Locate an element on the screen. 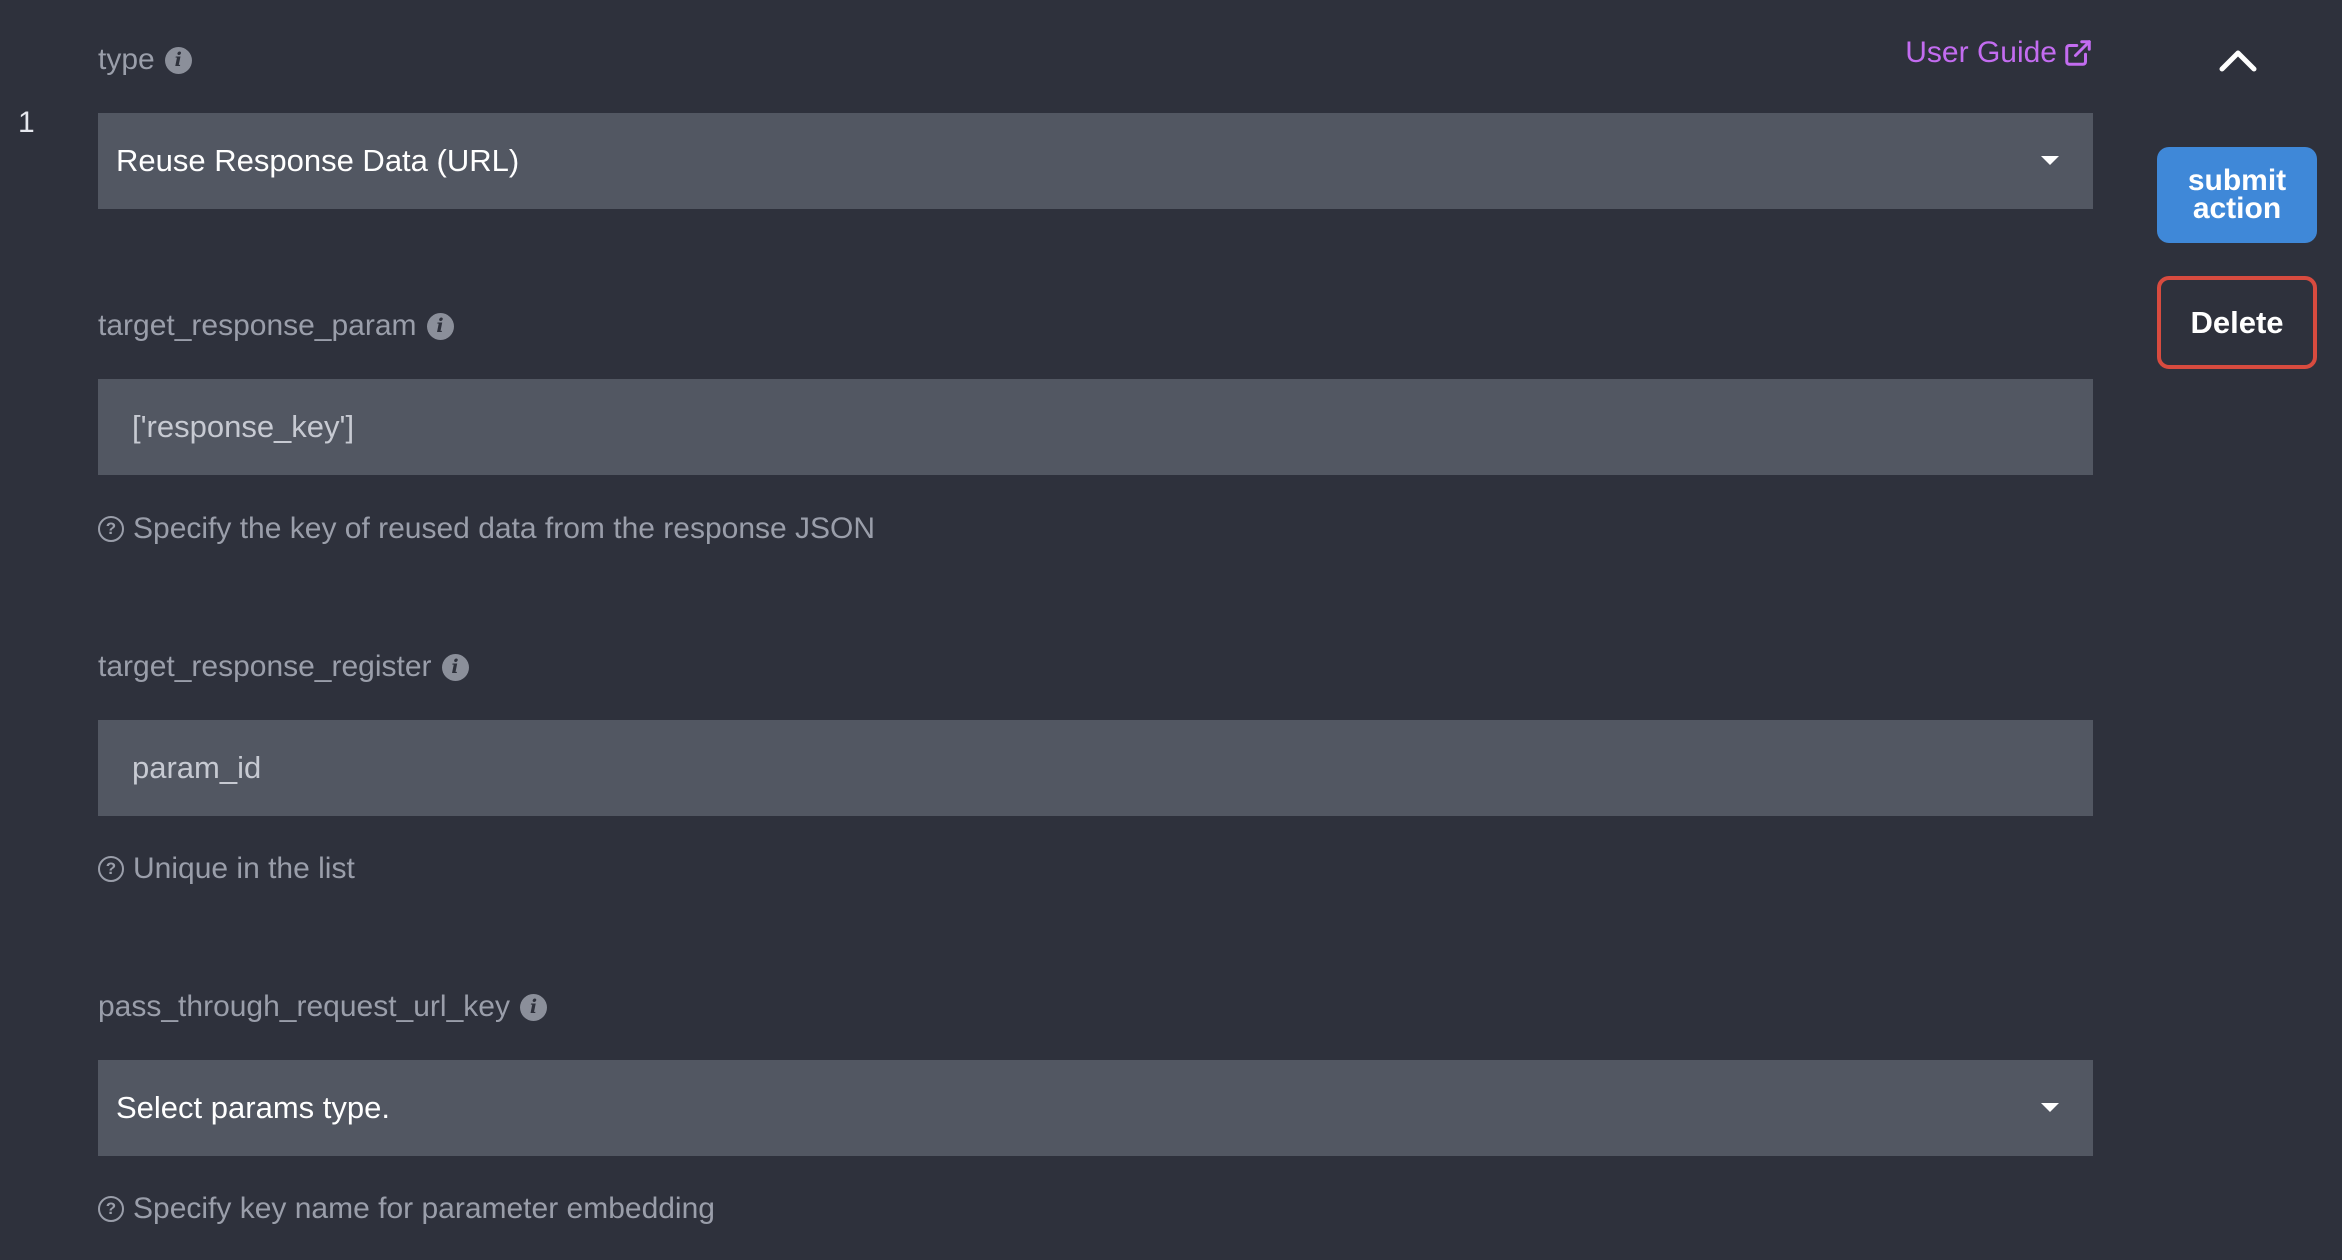 The height and width of the screenshot is (1260, 2342). type-label: type is located at coordinates (126, 59).